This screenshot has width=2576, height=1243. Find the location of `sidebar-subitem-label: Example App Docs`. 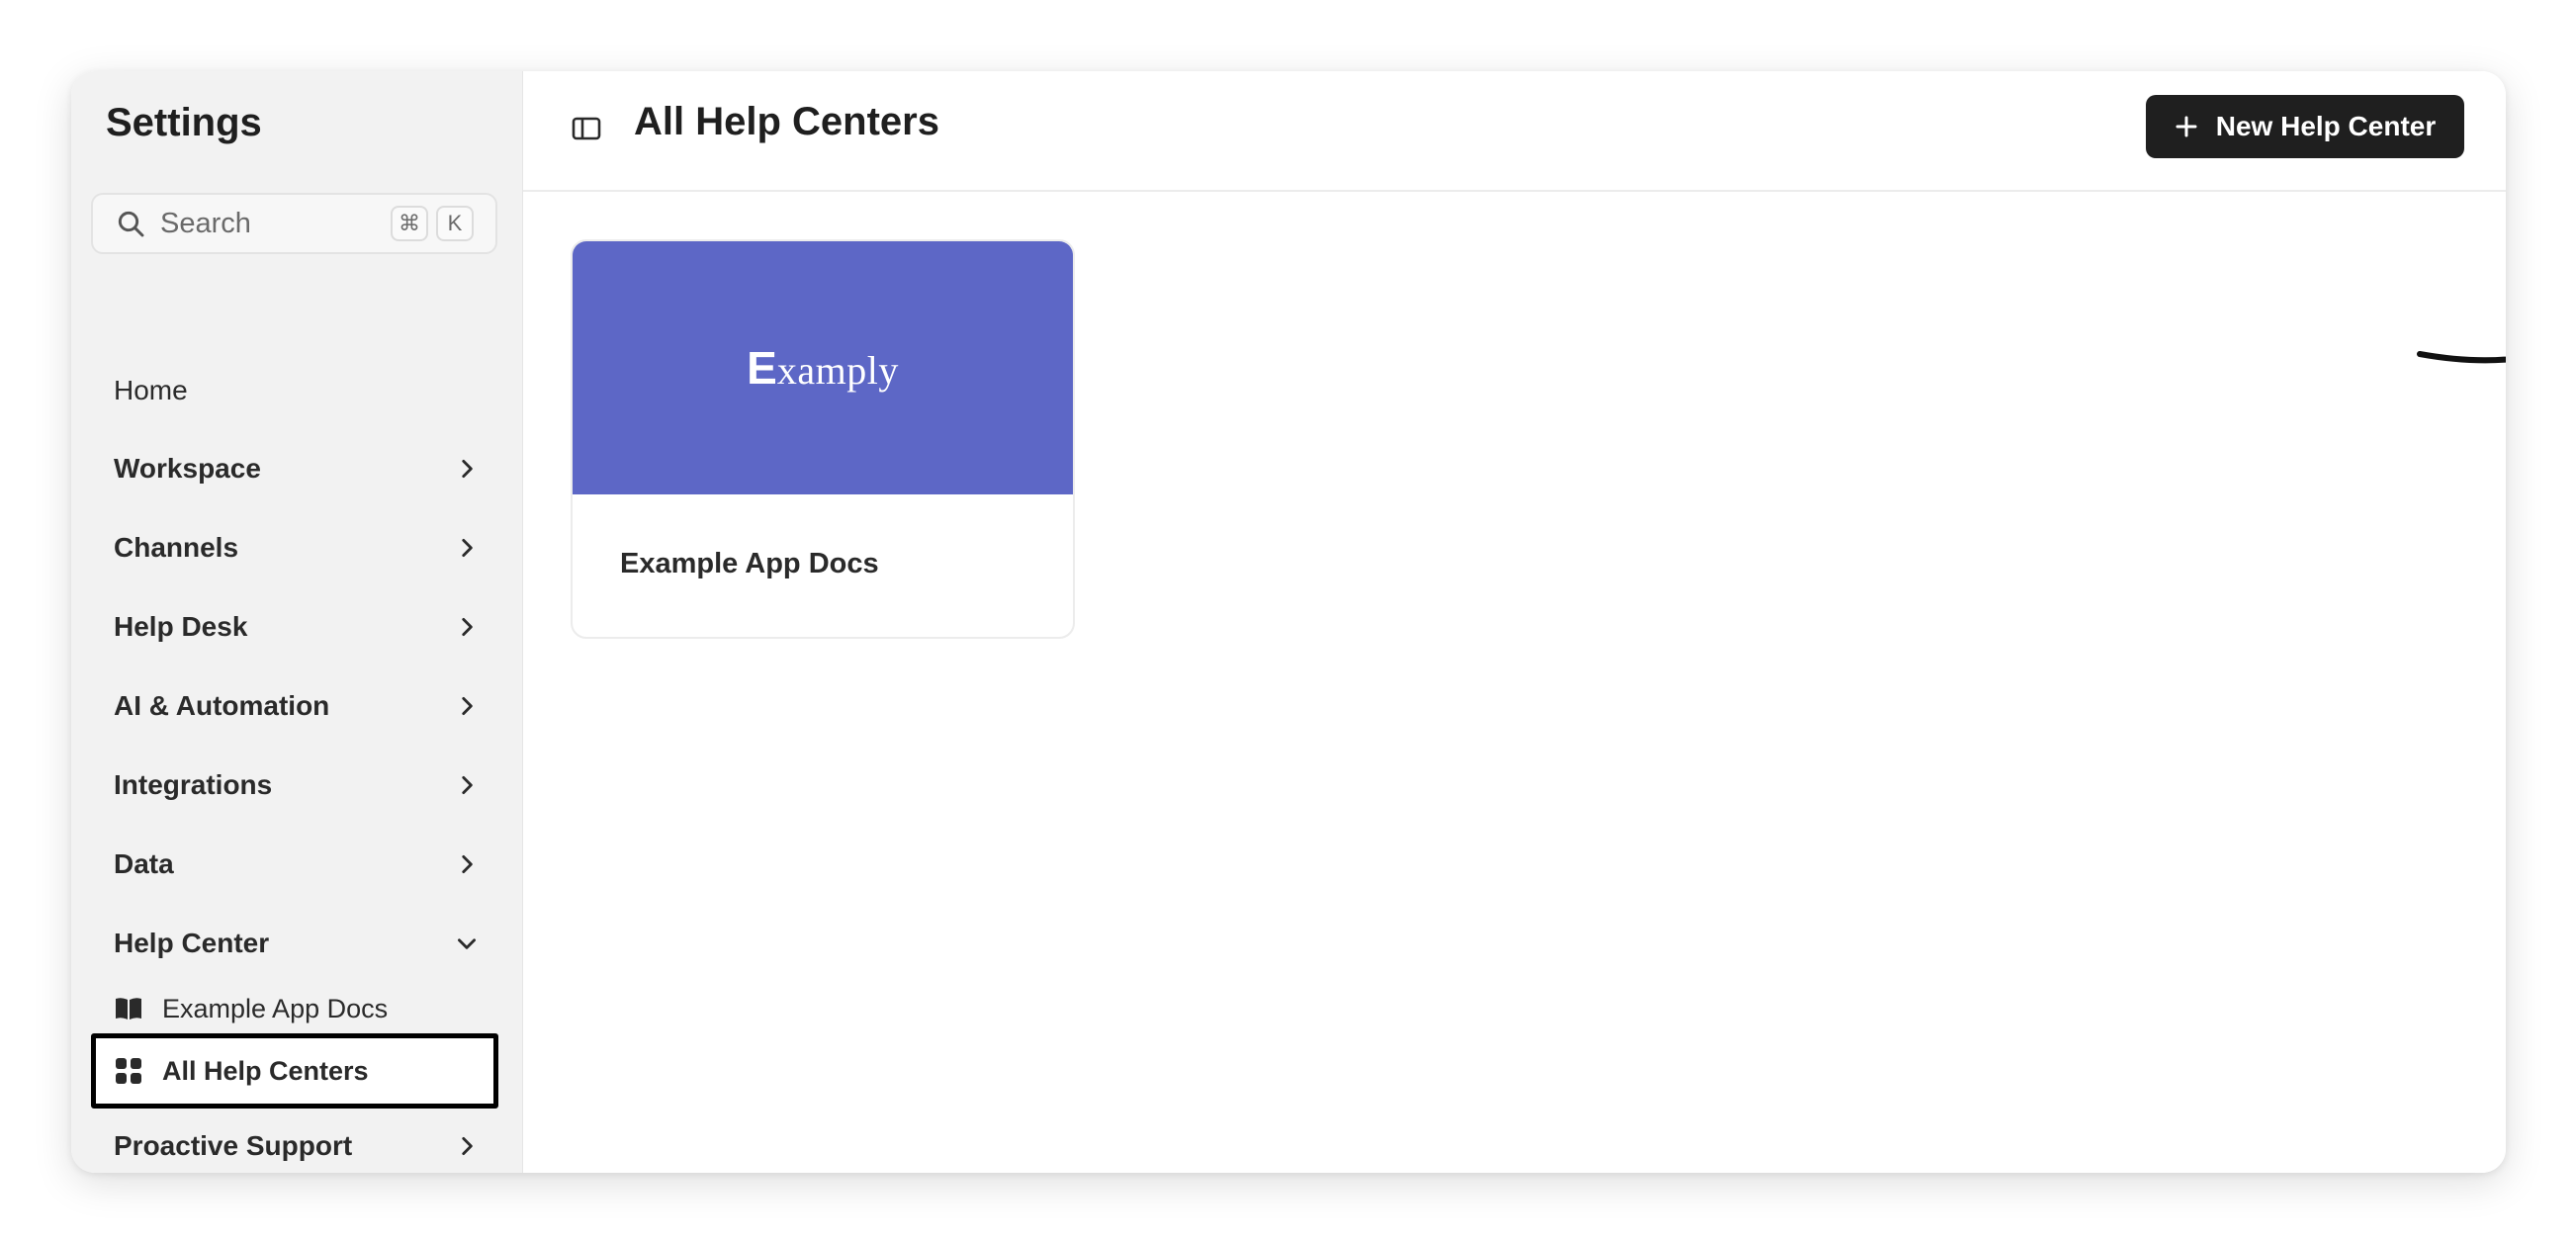

sidebar-subitem-label: Example App Docs is located at coordinates (275, 1008).